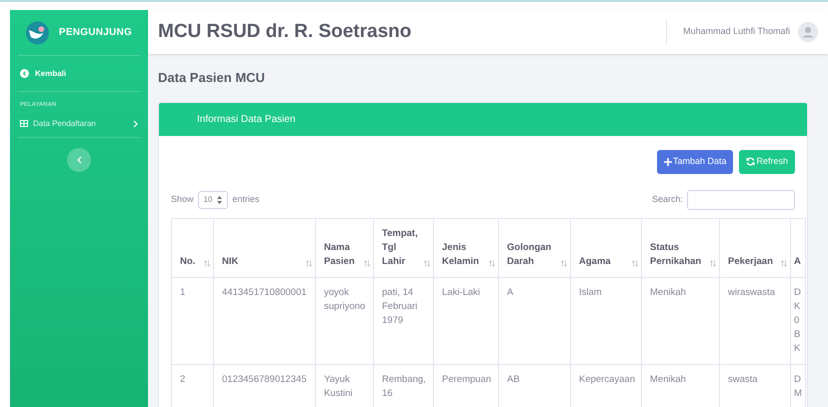 Image resolution: width=828 pixels, height=407 pixels. What do you see at coordinates (400, 306) in the screenshot?
I see `table-cell: pati, 14 Februari 1979` at bounding box center [400, 306].